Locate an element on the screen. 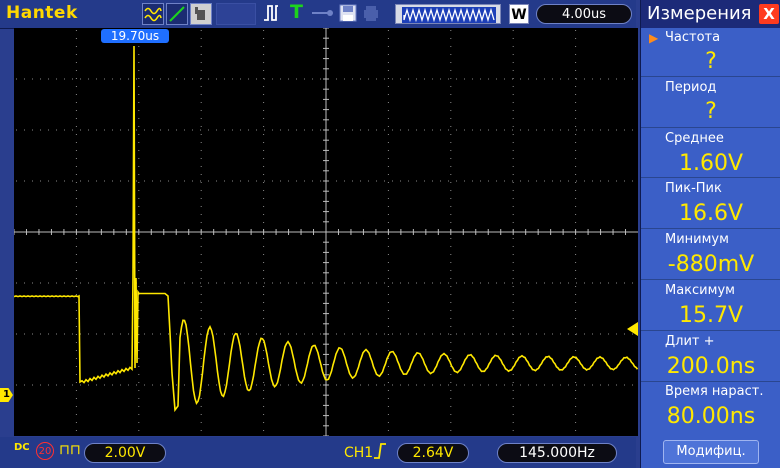 The height and width of the screenshot is (468, 780). hand-pan-icon is located at coordinates (201, 14).